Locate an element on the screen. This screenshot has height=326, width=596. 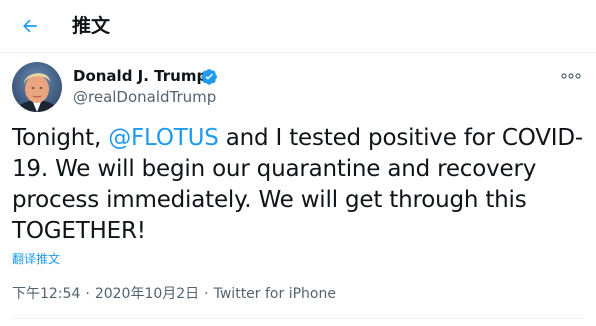
divider is located at coordinates (298, 318).